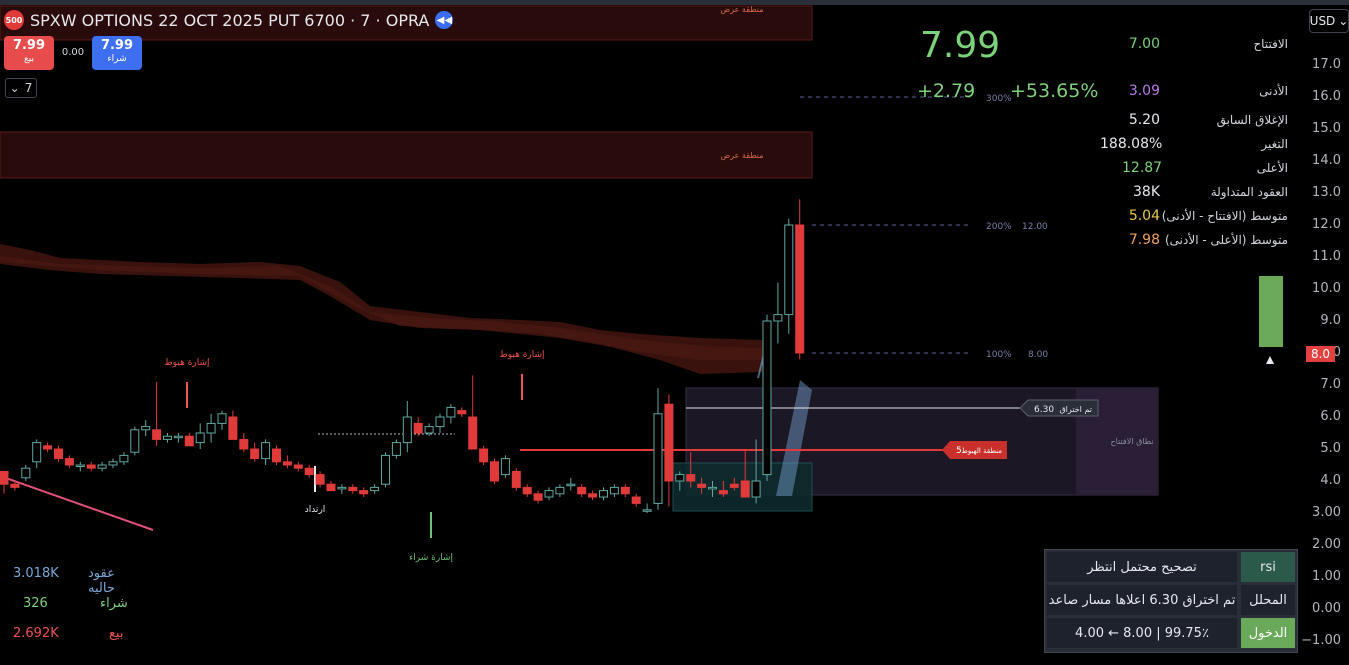  What do you see at coordinates (36, 573) in the screenshot?
I see `current-contracts-value: 3.018K` at bounding box center [36, 573].